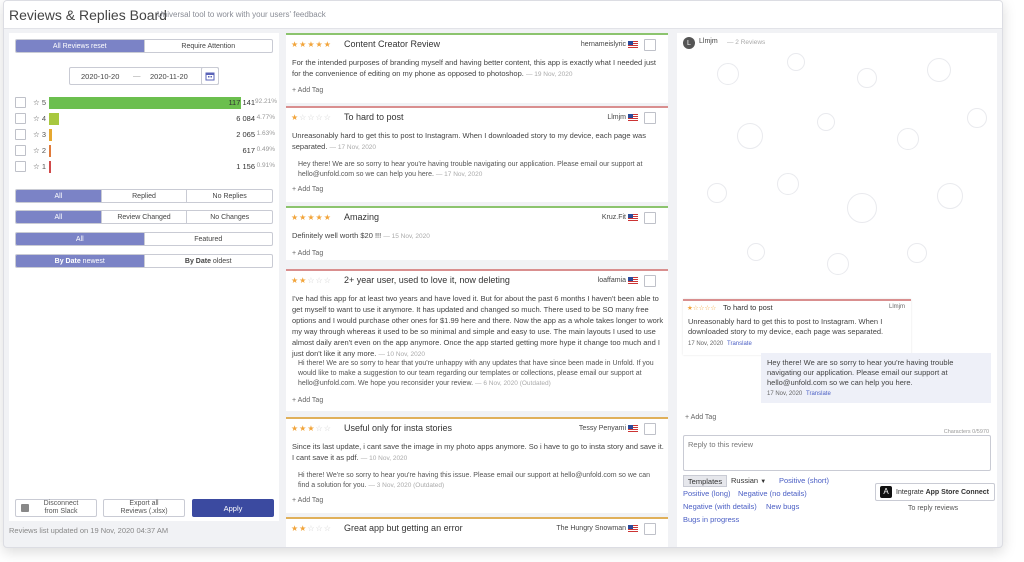  I want to click on reply-filter-replied: Replied, so click(145, 196).